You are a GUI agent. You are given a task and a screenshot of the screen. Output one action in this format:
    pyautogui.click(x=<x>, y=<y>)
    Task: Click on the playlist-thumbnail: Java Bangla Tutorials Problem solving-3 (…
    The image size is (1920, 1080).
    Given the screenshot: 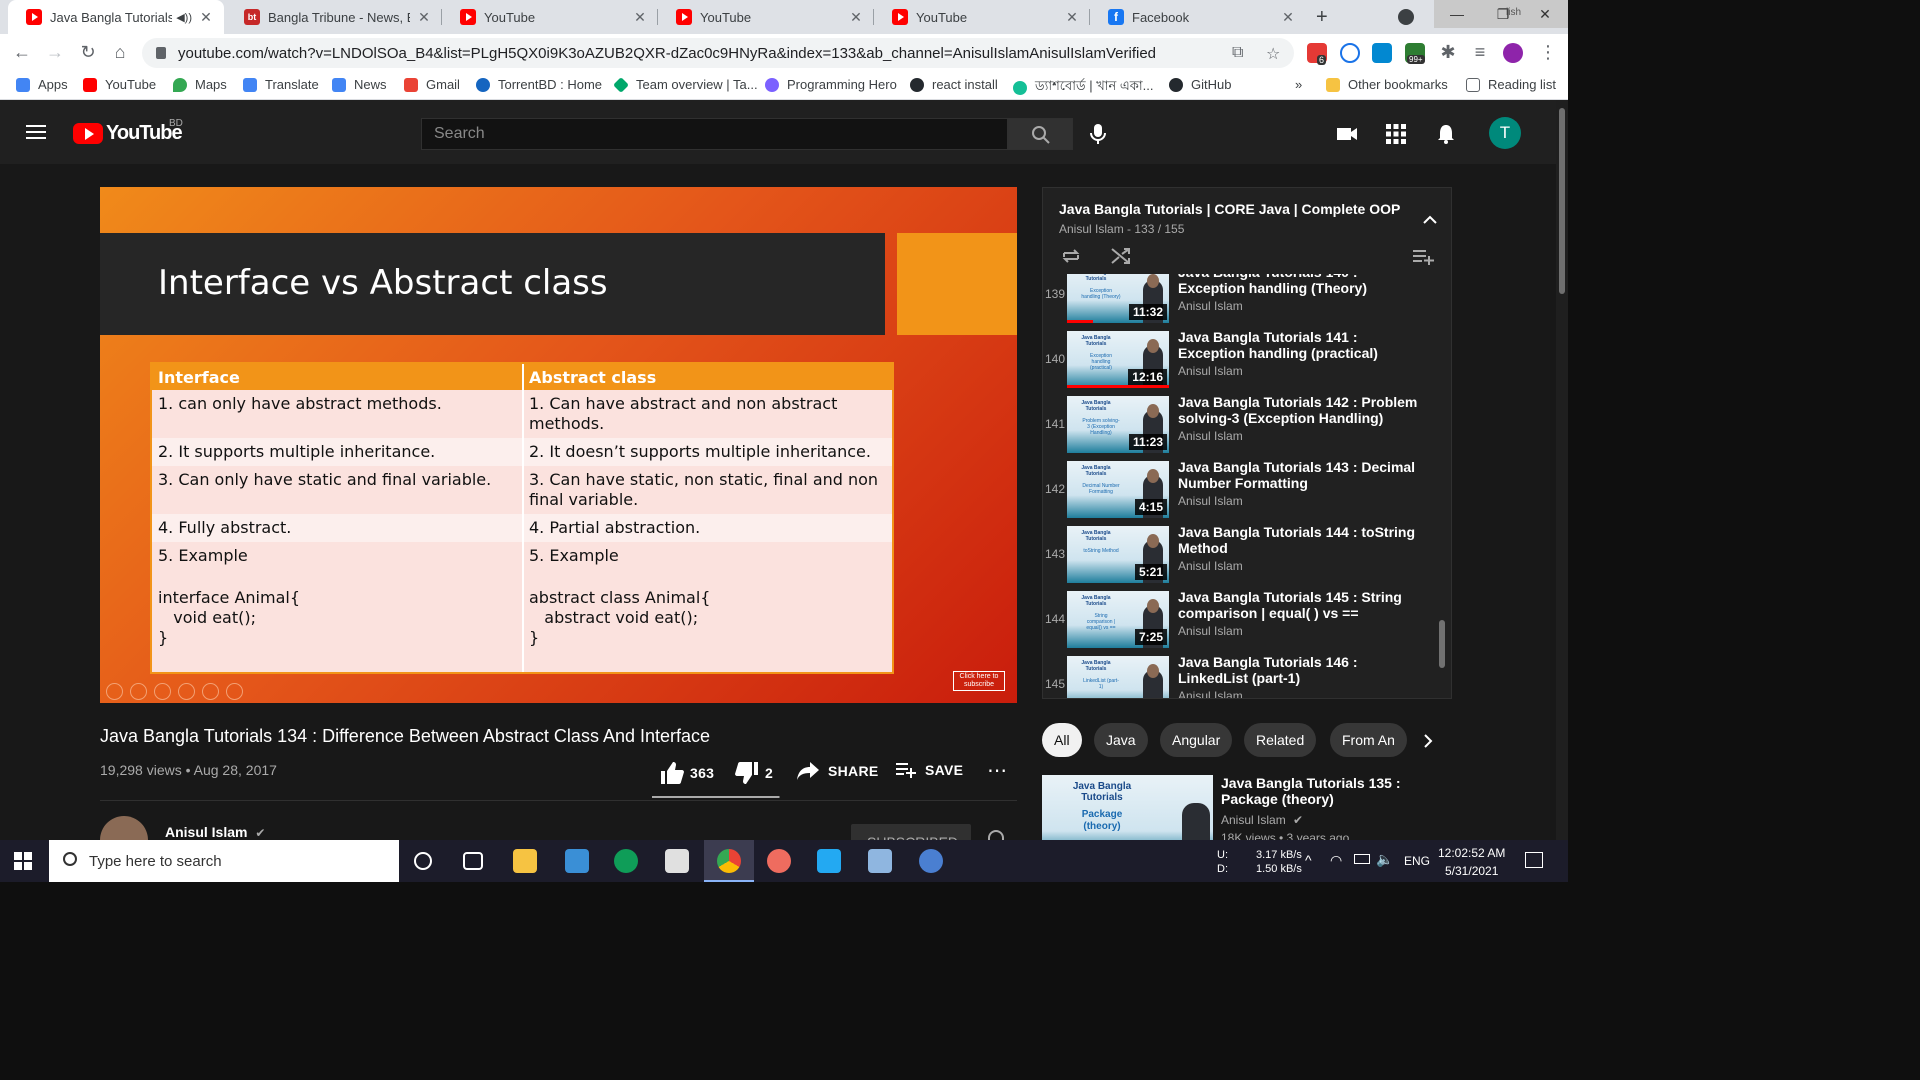 What is the action you would take?
    pyautogui.click(x=1118, y=424)
    